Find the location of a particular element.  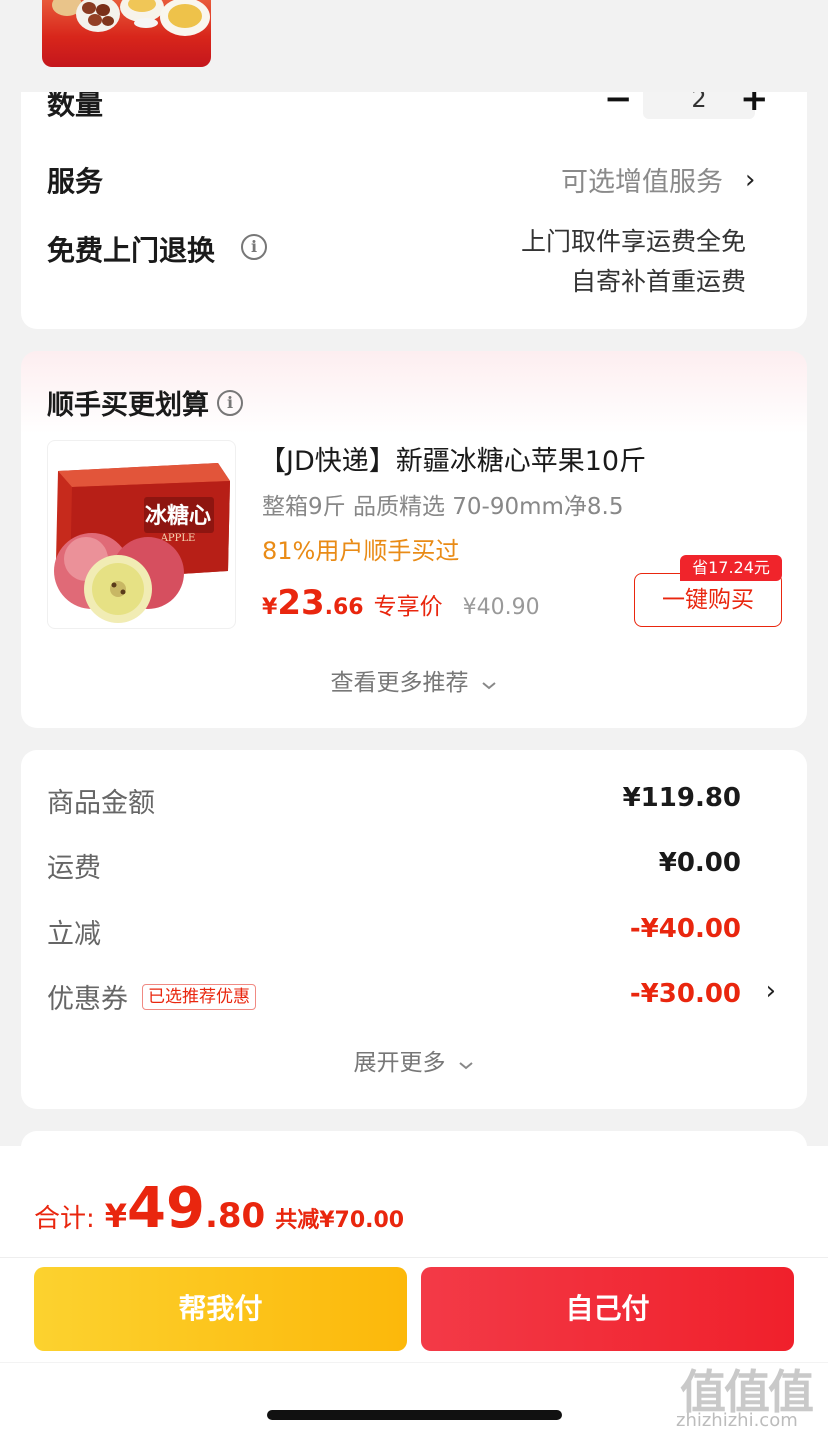

recommendation-header: 顺手买更划算 i is located at coordinates (145, 402).